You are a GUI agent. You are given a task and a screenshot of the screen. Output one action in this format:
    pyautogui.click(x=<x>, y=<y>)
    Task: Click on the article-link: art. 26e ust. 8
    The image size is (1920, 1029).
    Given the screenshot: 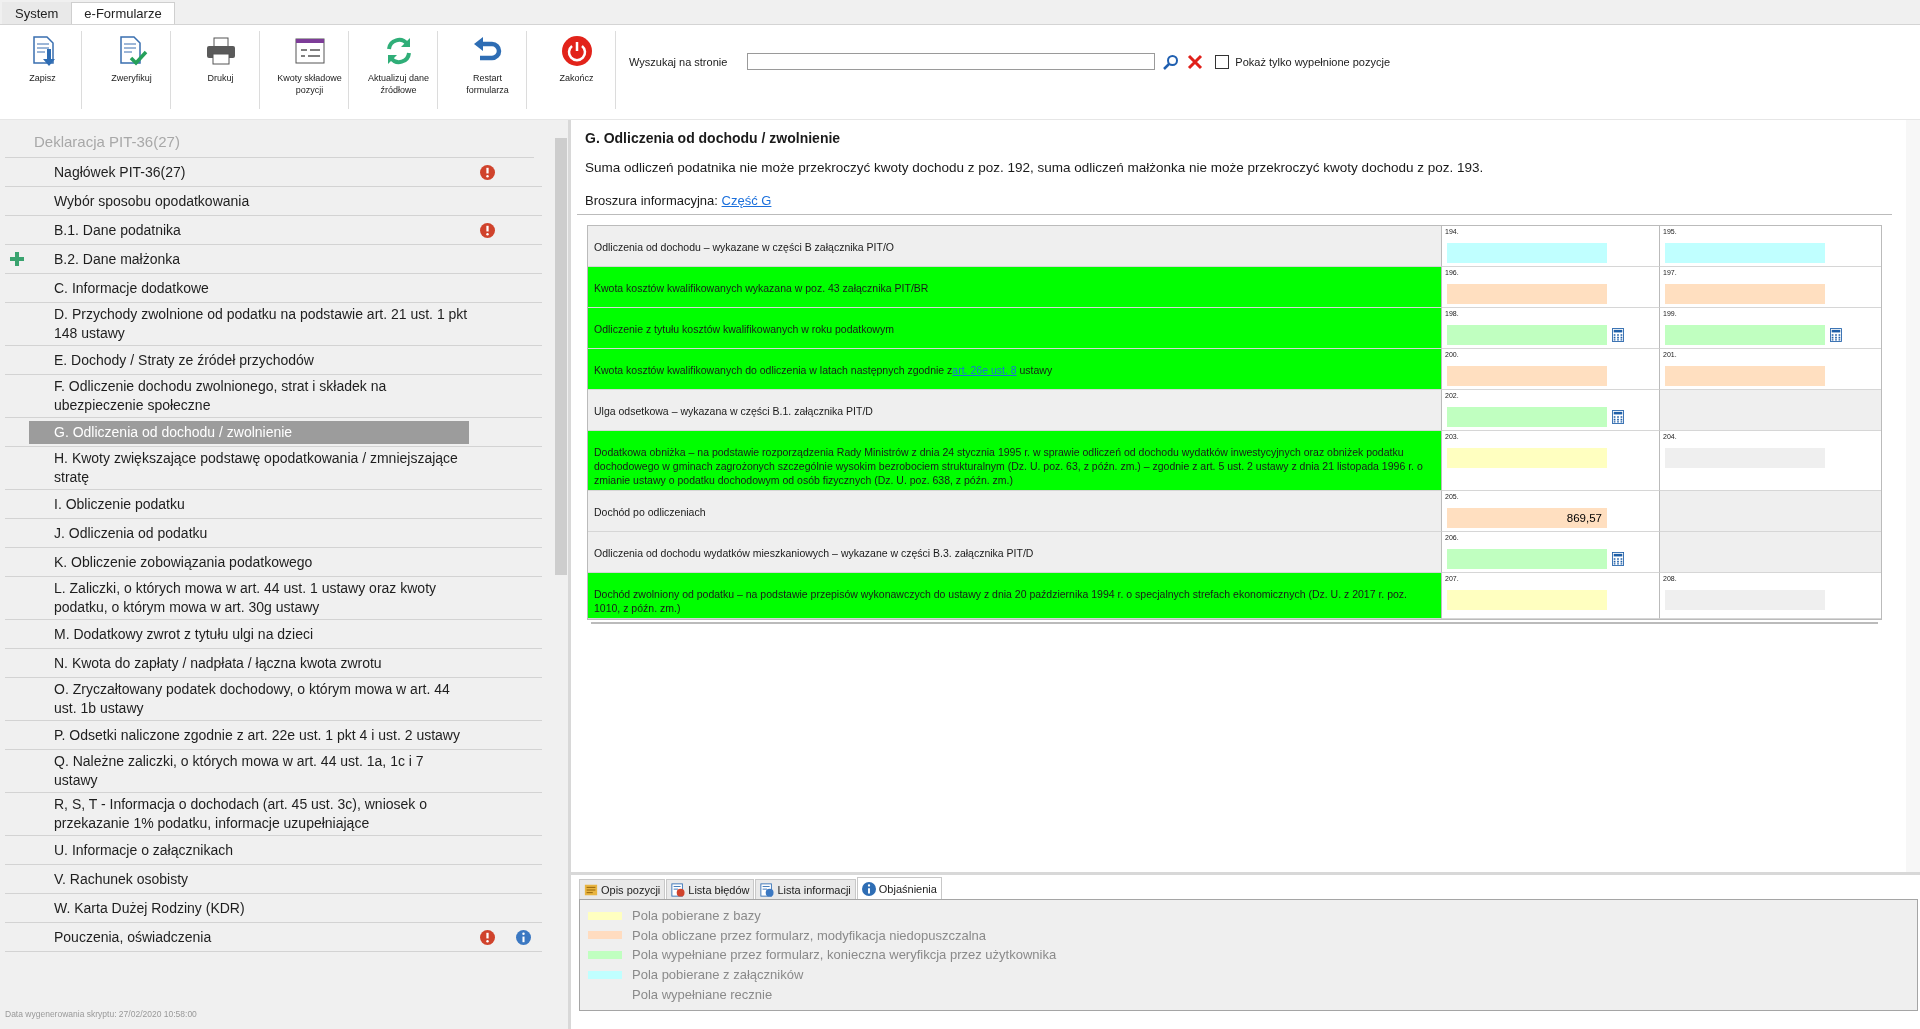 What is the action you would take?
    pyautogui.click(x=984, y=370)
    